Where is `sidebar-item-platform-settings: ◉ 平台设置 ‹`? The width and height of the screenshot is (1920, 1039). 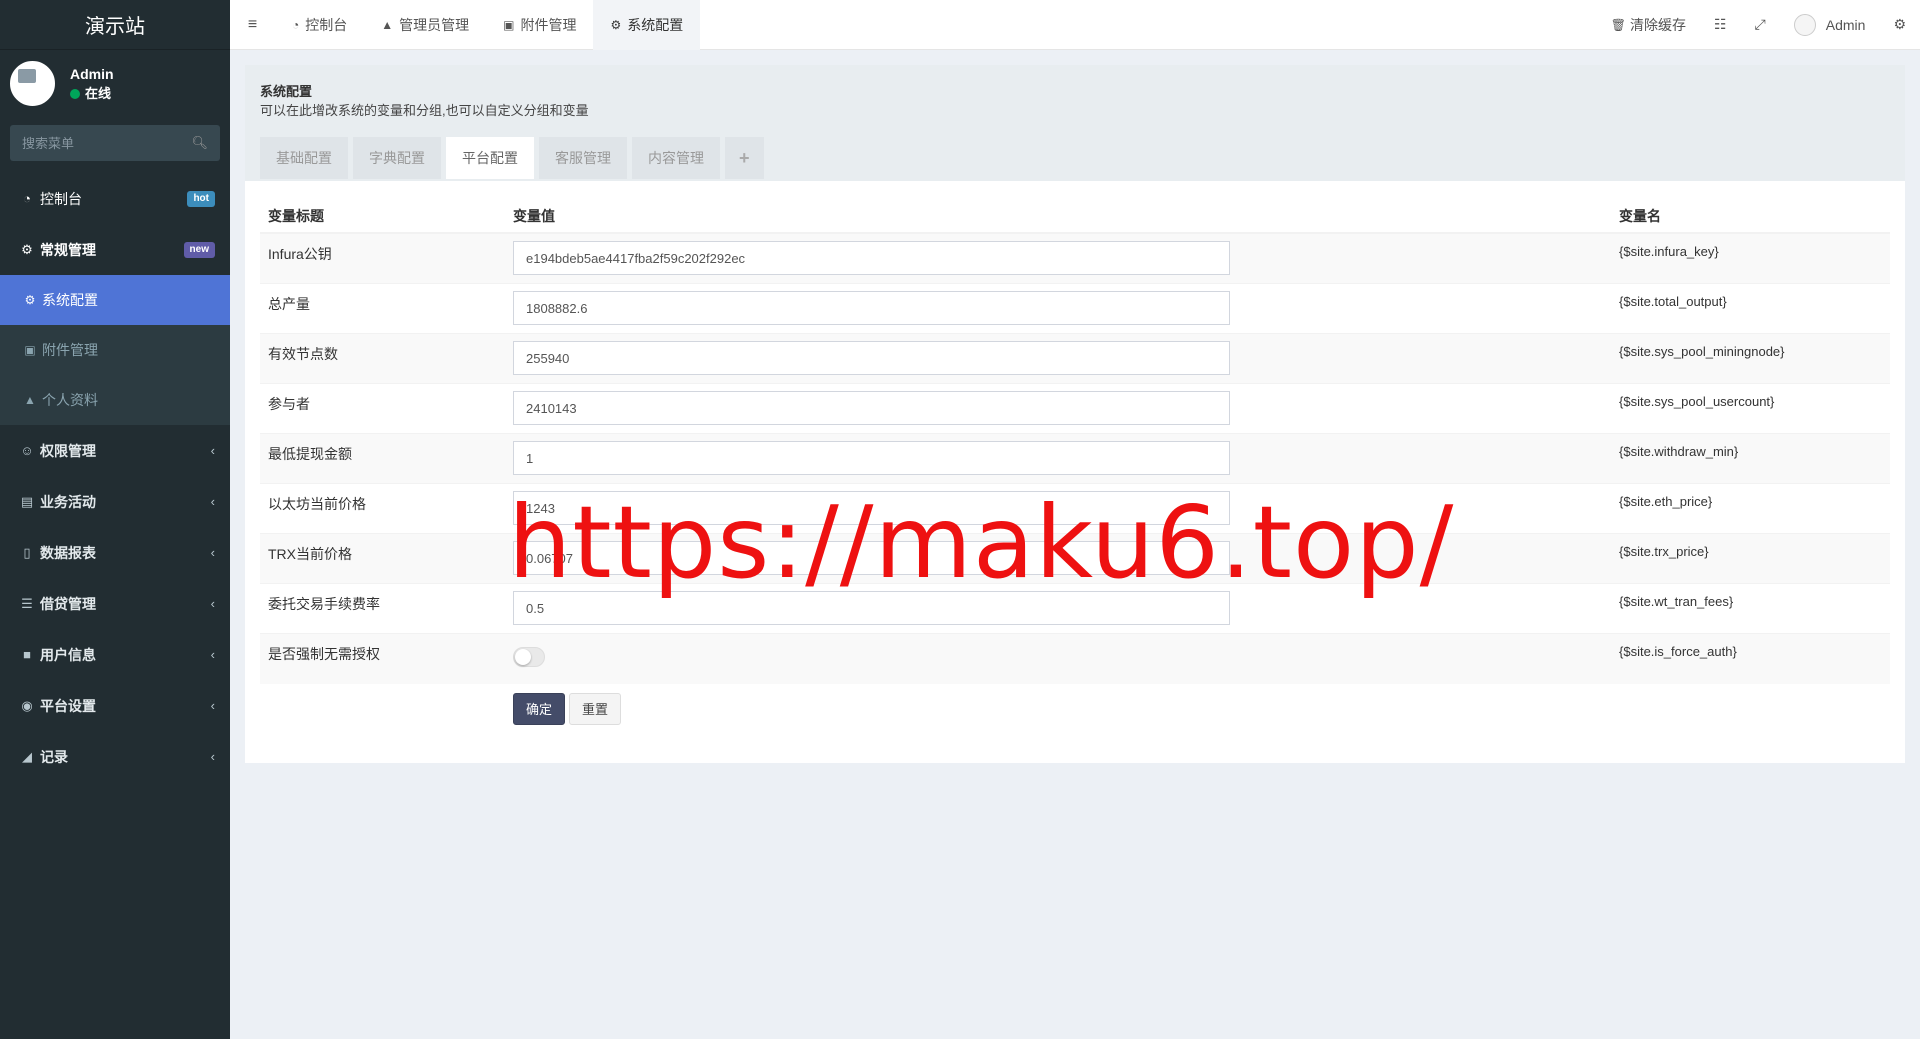
sidebar-item-platform-settings: ◉ 平台设置 ‹ is located at coordinates (115, 705).